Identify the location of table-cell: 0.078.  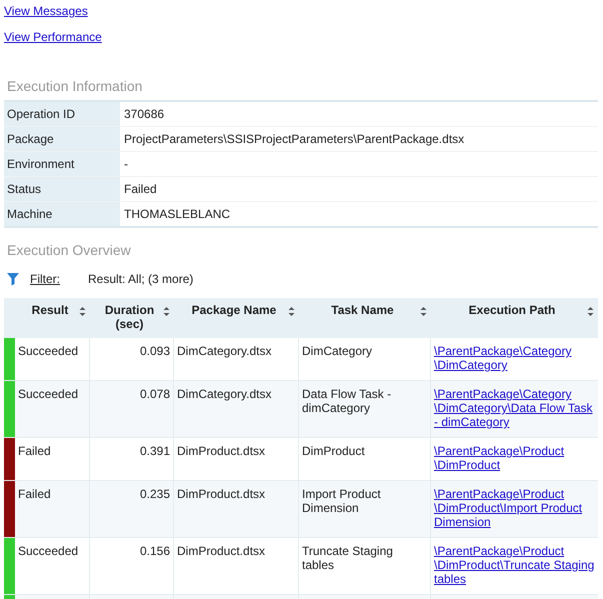
(155, 394).